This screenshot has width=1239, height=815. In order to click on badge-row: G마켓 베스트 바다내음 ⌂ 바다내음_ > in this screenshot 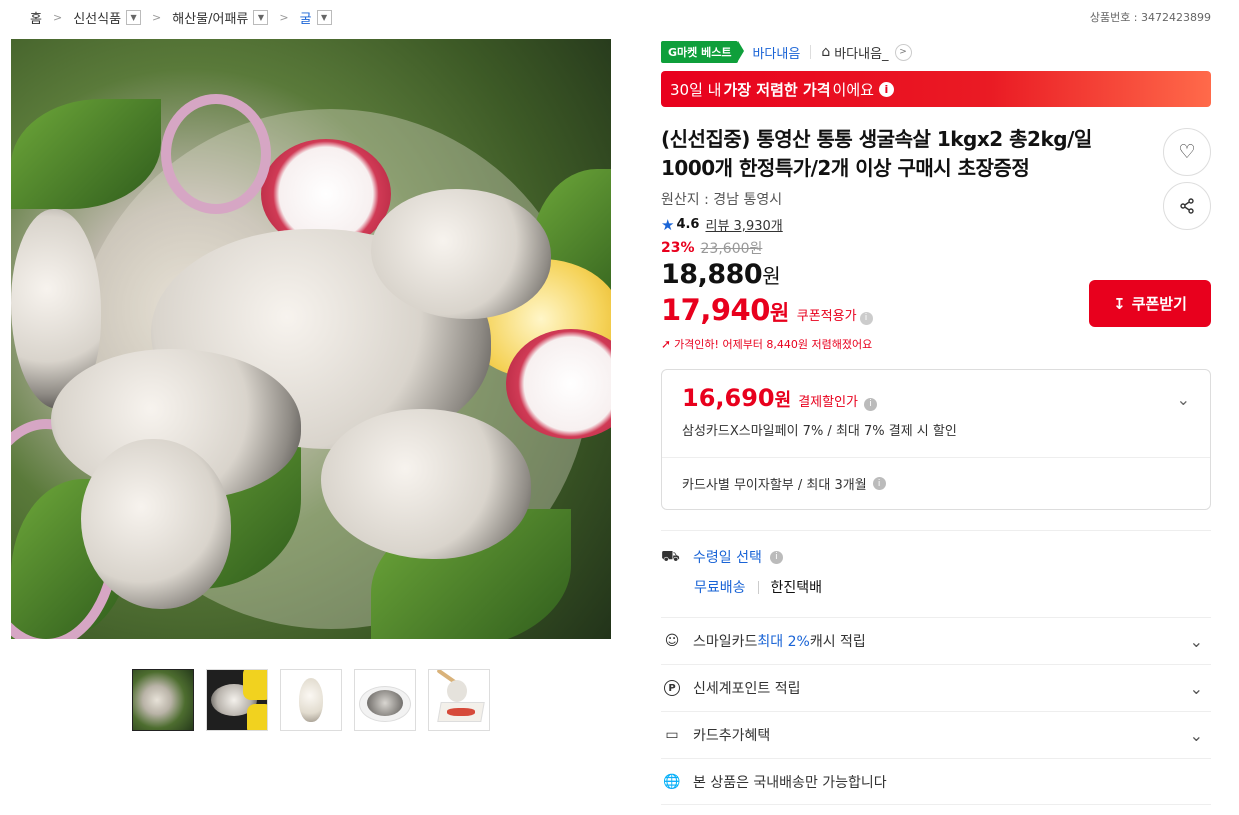, I will do `click(936, 52)`.